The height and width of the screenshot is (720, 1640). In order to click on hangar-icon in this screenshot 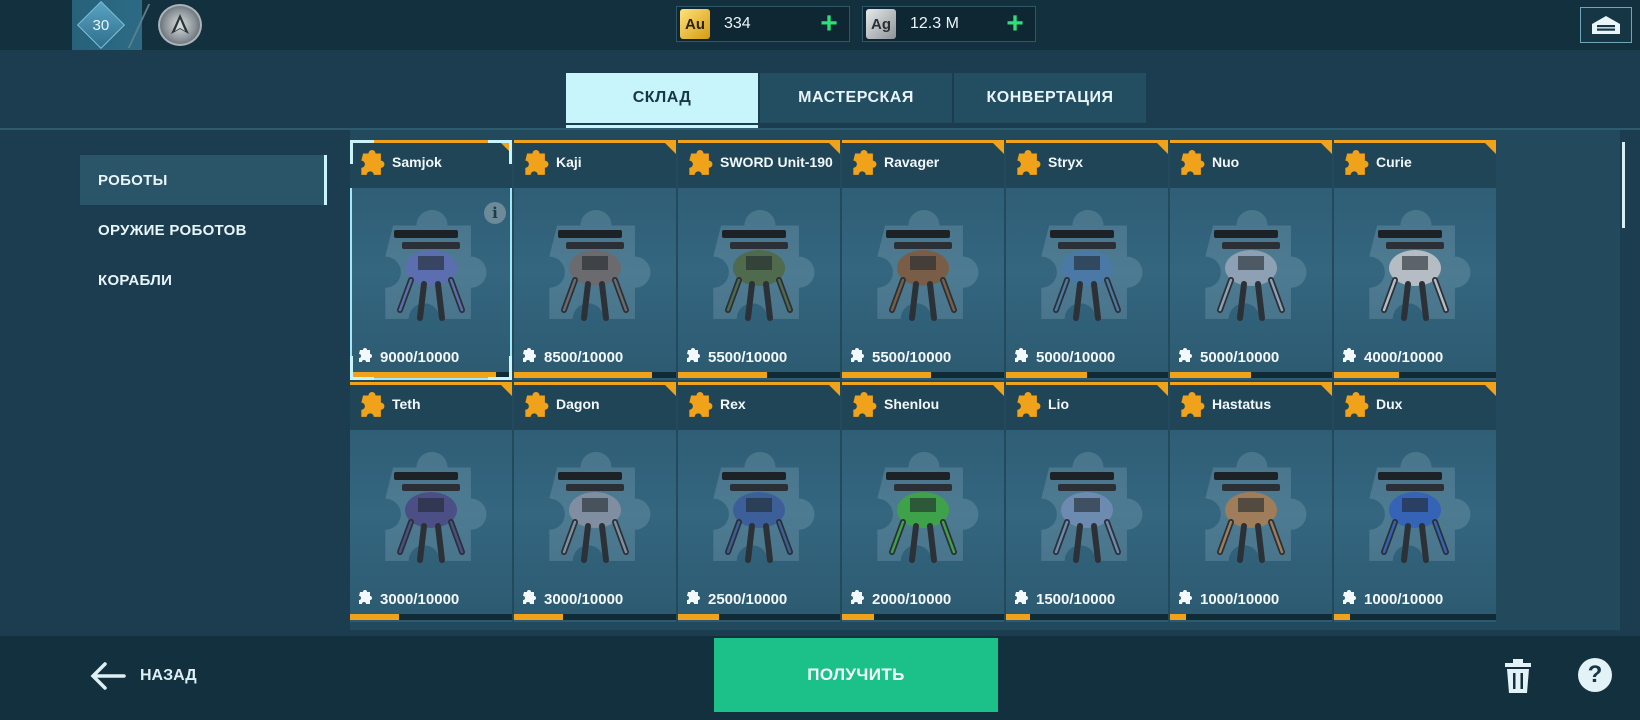, I will do `click(1606, 25)`.